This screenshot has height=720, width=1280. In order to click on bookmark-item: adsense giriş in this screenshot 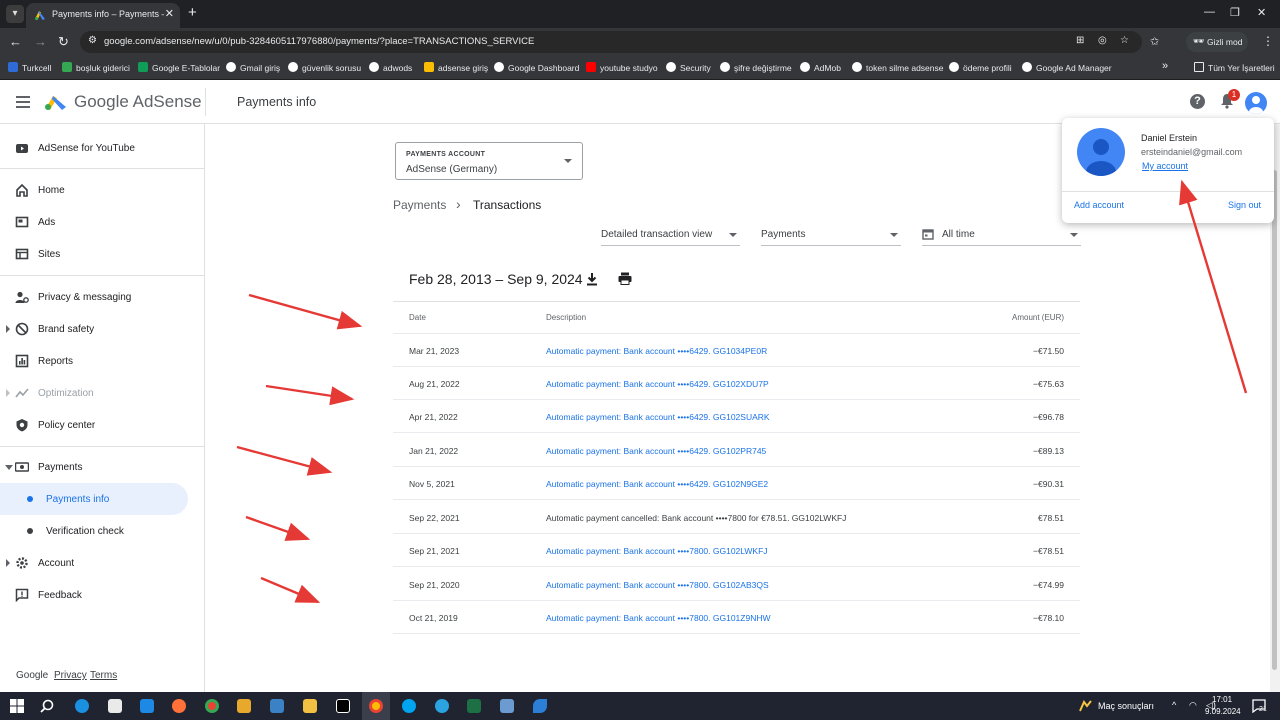, I will do `click(456, 67)`.